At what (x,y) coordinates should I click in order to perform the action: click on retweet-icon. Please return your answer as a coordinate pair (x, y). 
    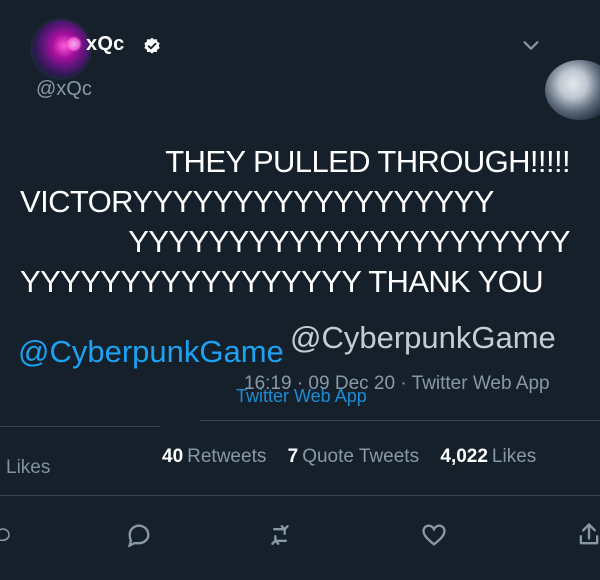
    Looking at the image, I should click on (280, 535).